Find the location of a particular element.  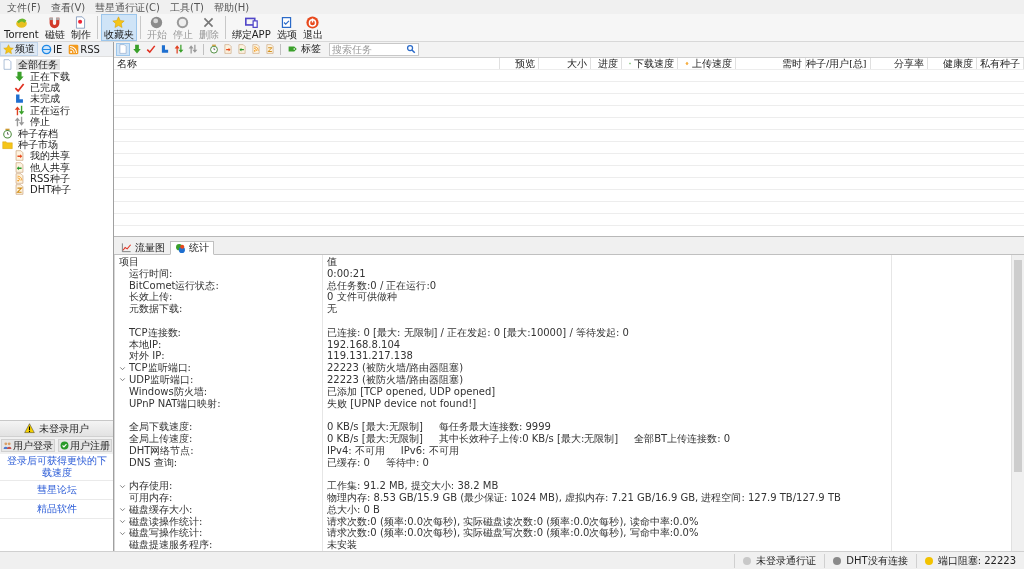

warning-icon is located at coordinates (29, 428).